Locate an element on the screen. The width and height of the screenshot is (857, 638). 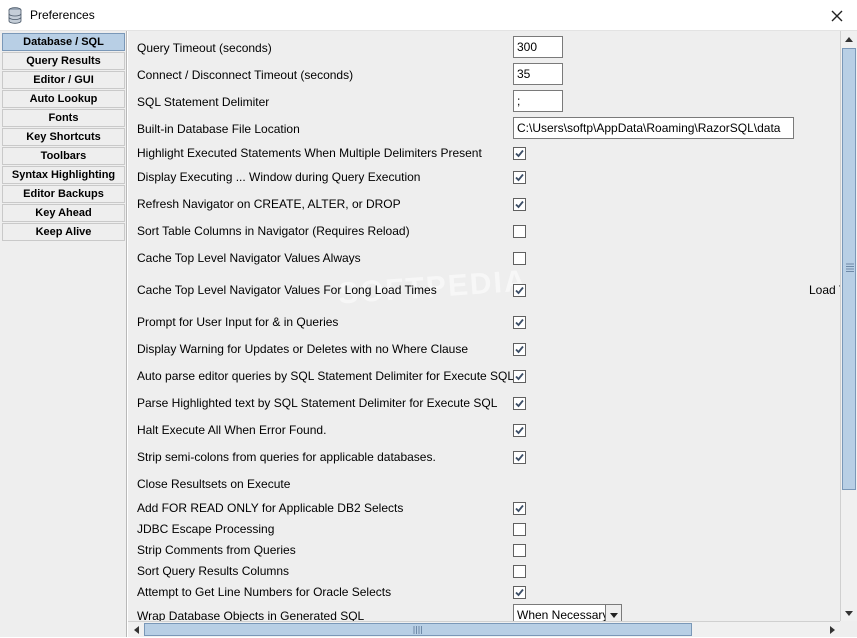
option-checkbox-auto-parse-editor-queries-by-sql-stateme is located at coordinates (519, 376).